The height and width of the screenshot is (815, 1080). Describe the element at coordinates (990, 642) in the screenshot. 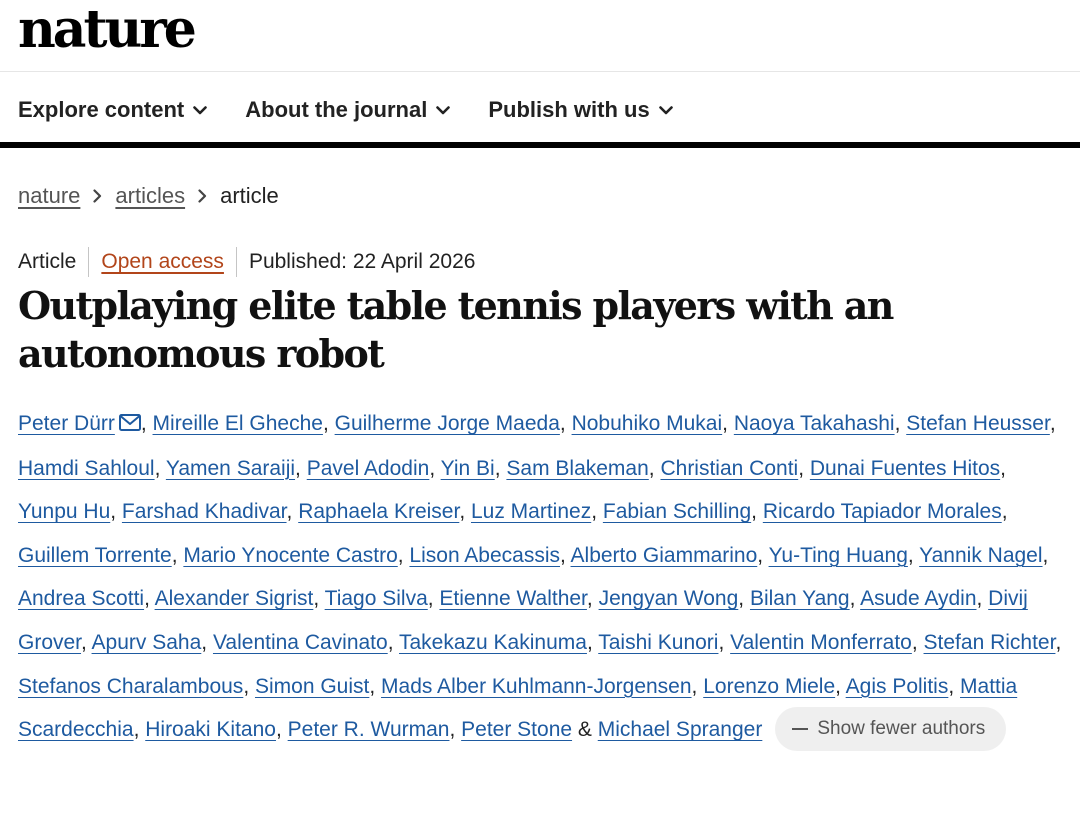

I see `author-link: Stefan Richter` at that location.